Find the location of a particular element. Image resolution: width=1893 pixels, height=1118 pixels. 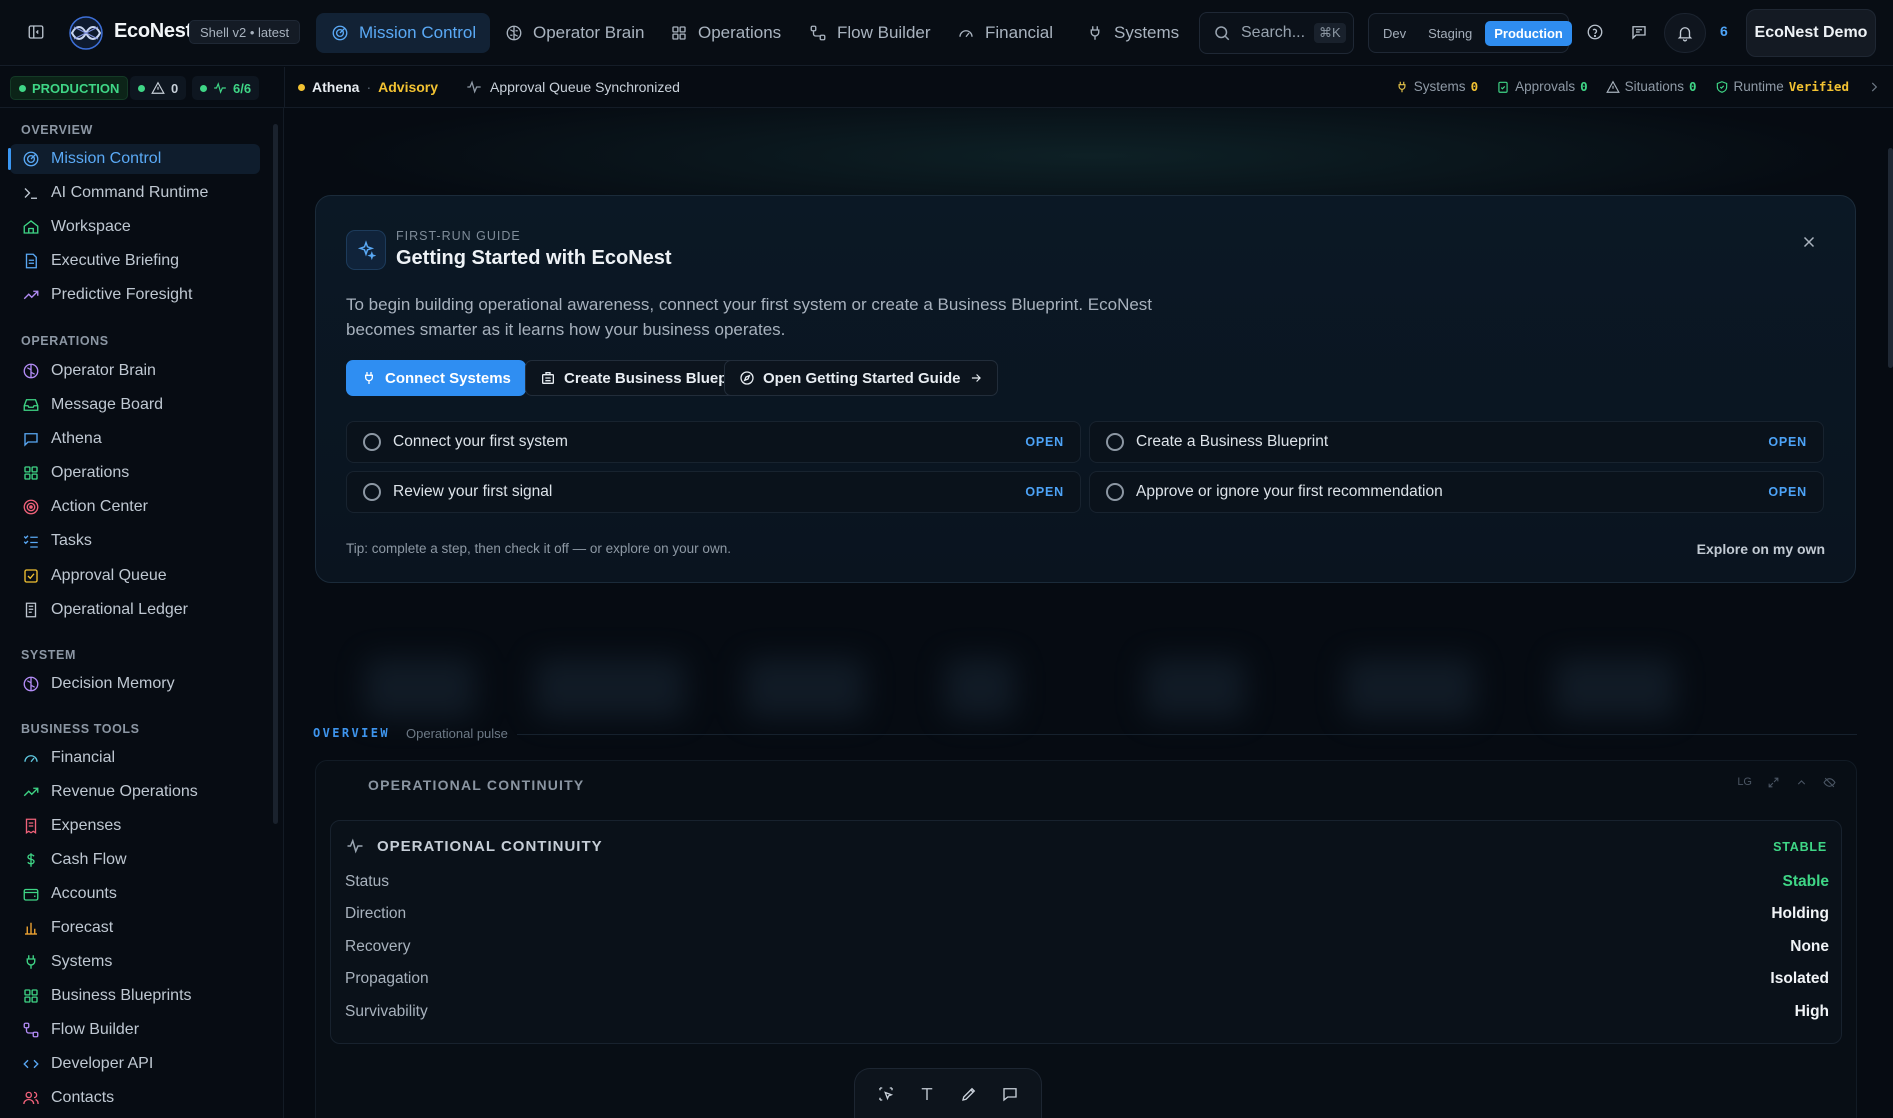

sidebar-item-predictive-foresight: Predictive Foresight is located at coordinates (135, 295).